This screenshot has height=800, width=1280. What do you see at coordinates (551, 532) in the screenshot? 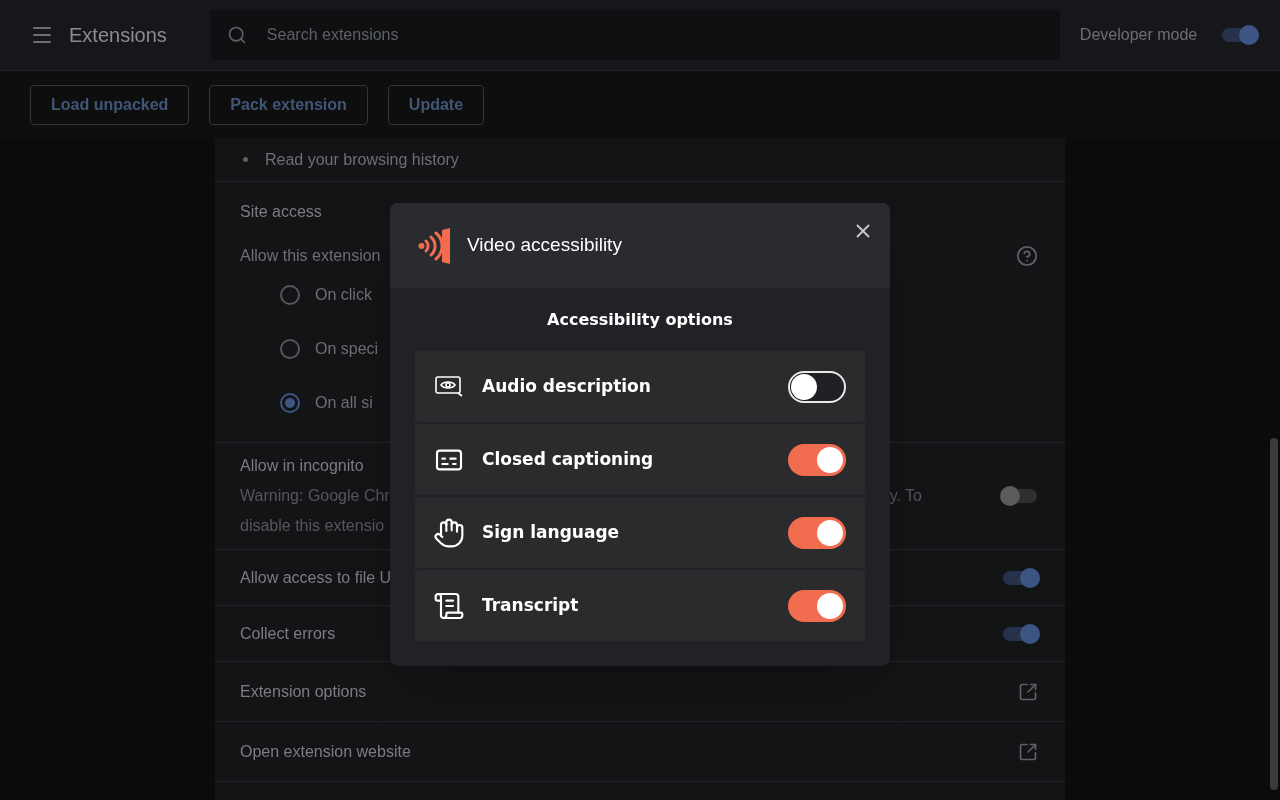
I see `option-label: Sign language` at bounding box center [551, 532].